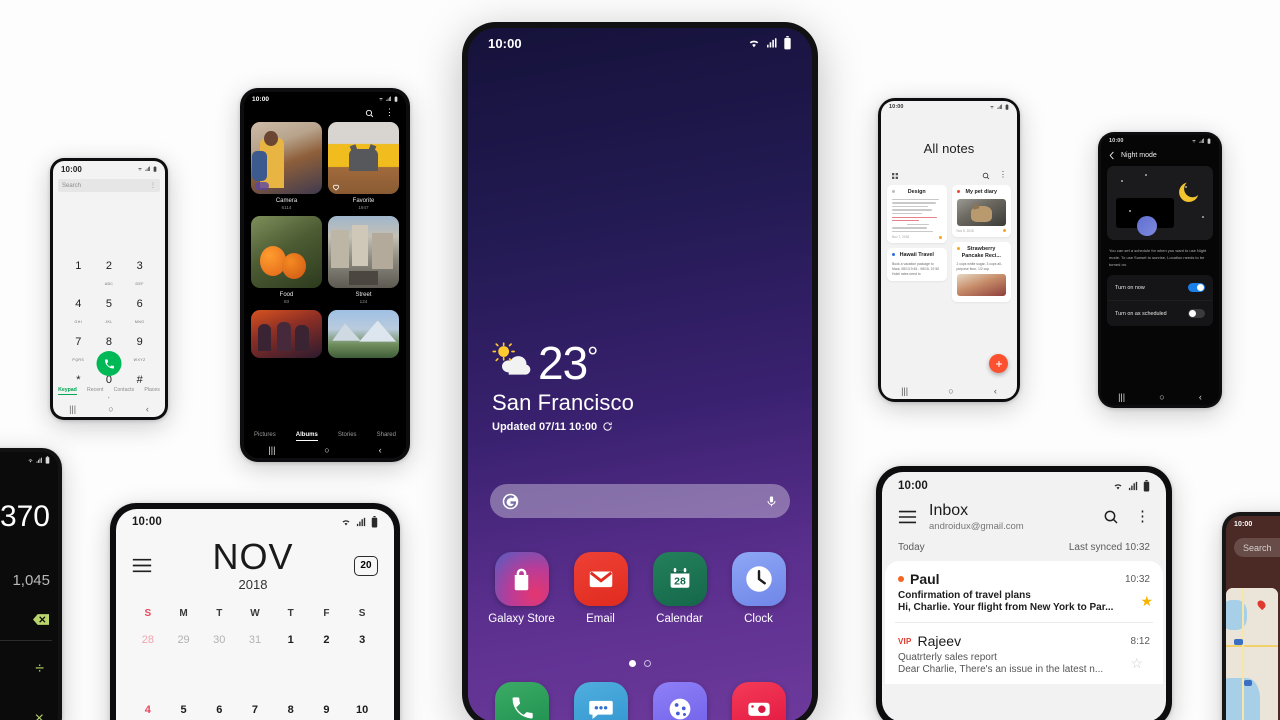  What do you see at coordinates (148, 663) in the screenshot?
I see `calendar-day: 28` at bounding box center [148, 663].